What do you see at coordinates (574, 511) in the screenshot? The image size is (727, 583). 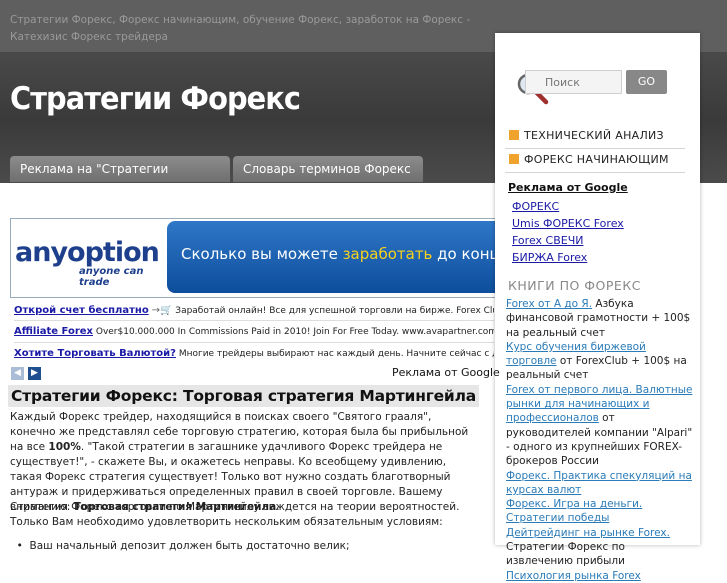 I see `book-link: Форекс. Игра на деньги. Стратегии победы` at bounding box center [574, 511].